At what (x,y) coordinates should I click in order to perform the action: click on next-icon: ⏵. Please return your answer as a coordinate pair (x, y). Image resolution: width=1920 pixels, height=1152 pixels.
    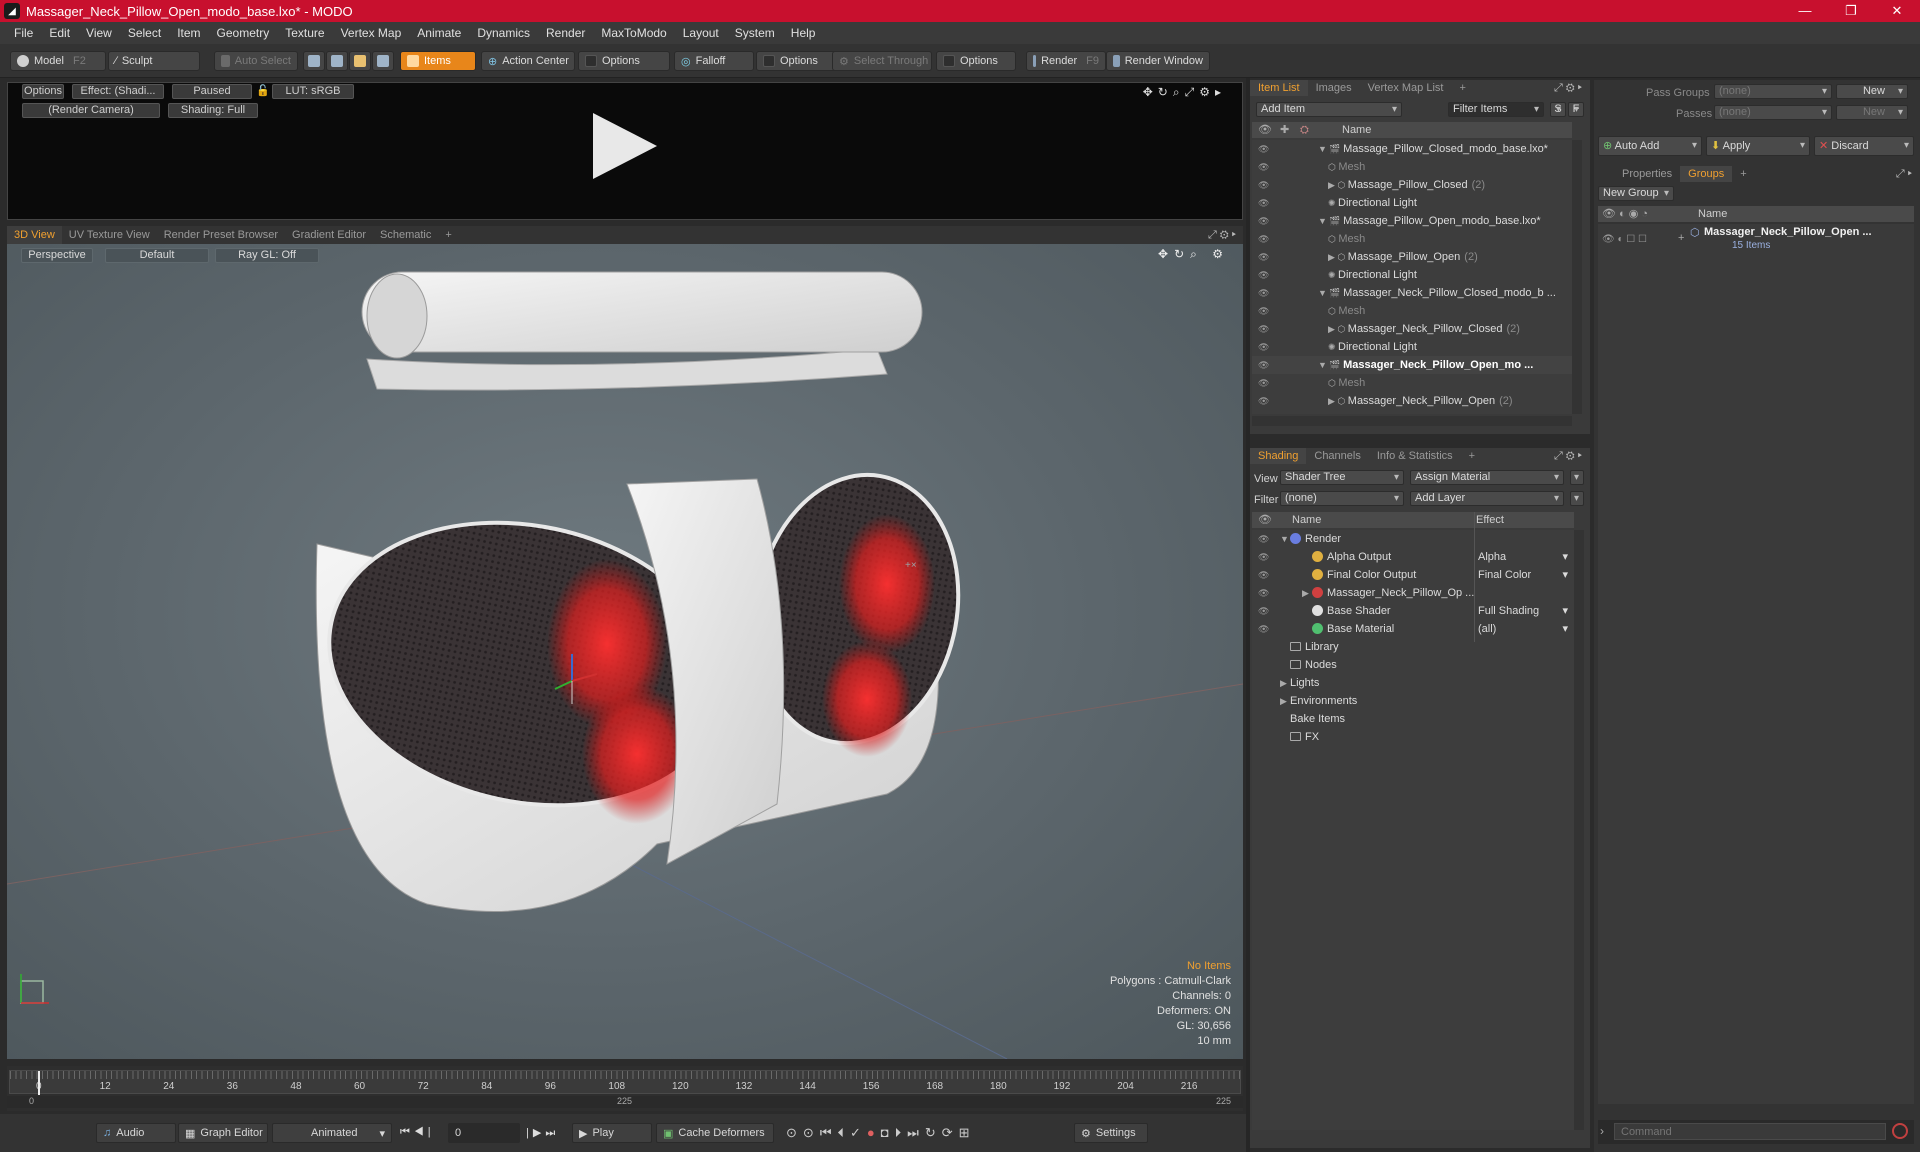
    Looking at the image, I should click on (901, 1132).